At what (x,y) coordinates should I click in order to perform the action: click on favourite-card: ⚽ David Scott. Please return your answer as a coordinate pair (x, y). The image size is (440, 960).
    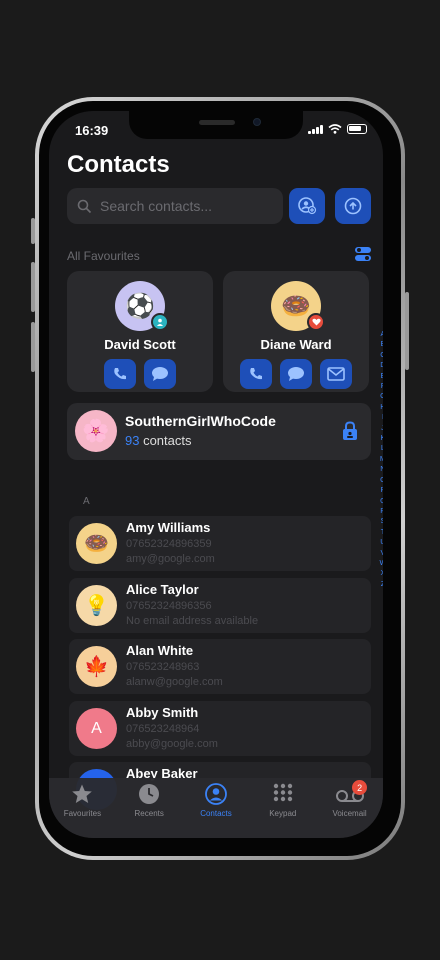
    Looking at the image, I should click on (140, 331).